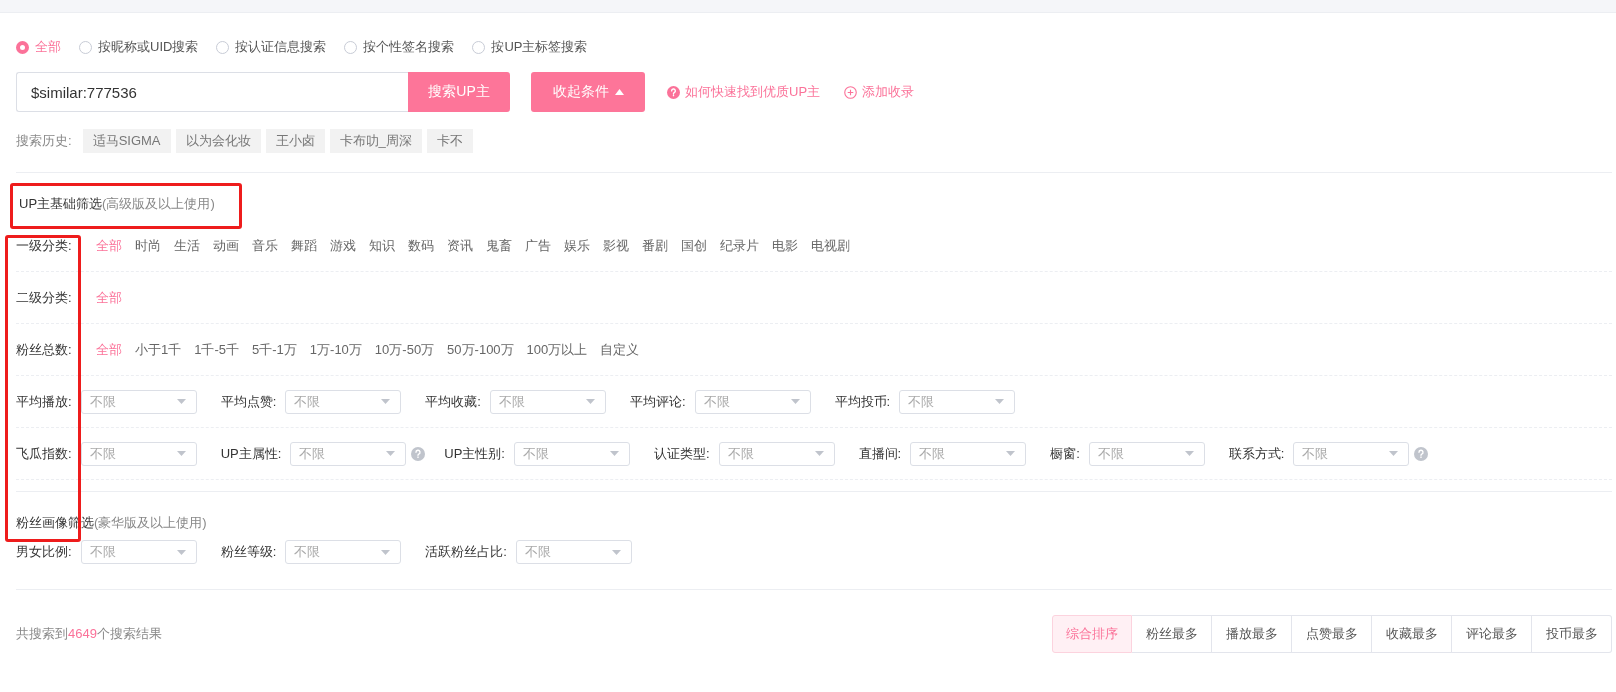 This screenshot has height=692, width=1616. What do you see at coordinates (1572, 634) in the screenshot?
I see `sort-button: 投币最多` at bounding box center [1572, 634].